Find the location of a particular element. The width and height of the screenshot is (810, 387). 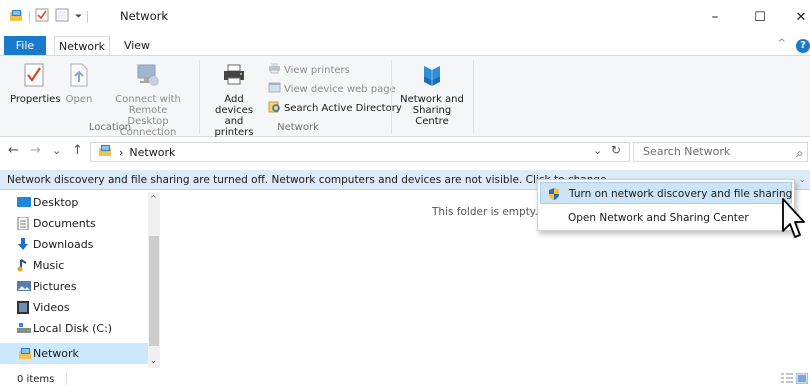

window-title: Network is located at coordinates (144, 16).